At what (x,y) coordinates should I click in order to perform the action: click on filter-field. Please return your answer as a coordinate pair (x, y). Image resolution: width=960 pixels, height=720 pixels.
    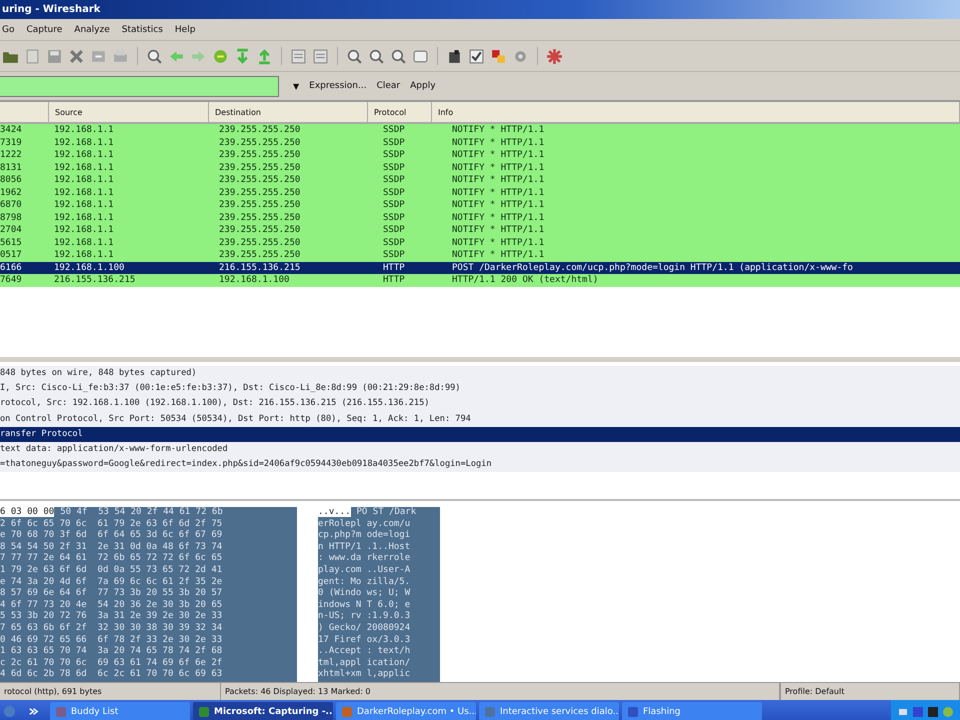
    Looking at the image, I should click on (139, 86).